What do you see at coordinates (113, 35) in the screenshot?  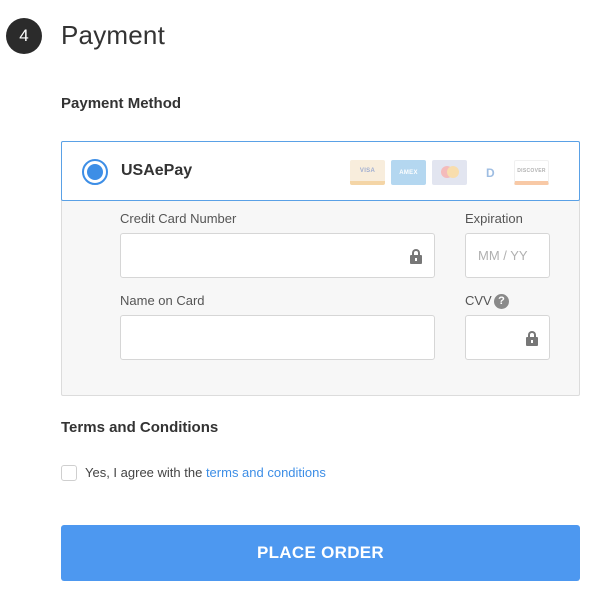 I see `page-title: Payment` at bounding box center [113, 35].